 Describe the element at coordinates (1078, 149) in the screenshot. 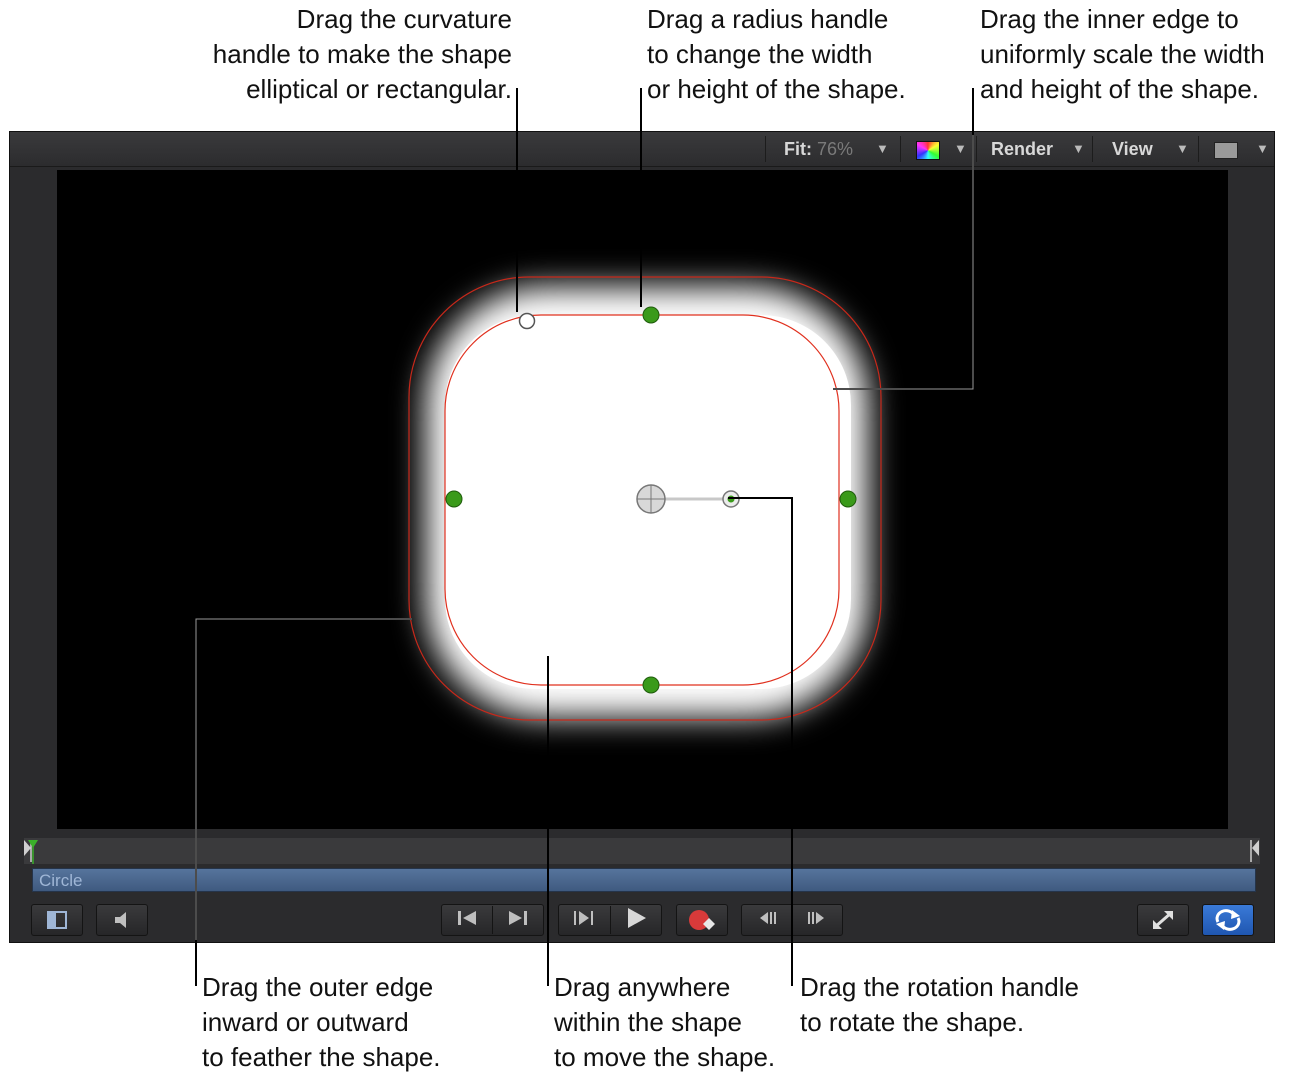

I see `render-dropdown-icon: ▼` at that location.